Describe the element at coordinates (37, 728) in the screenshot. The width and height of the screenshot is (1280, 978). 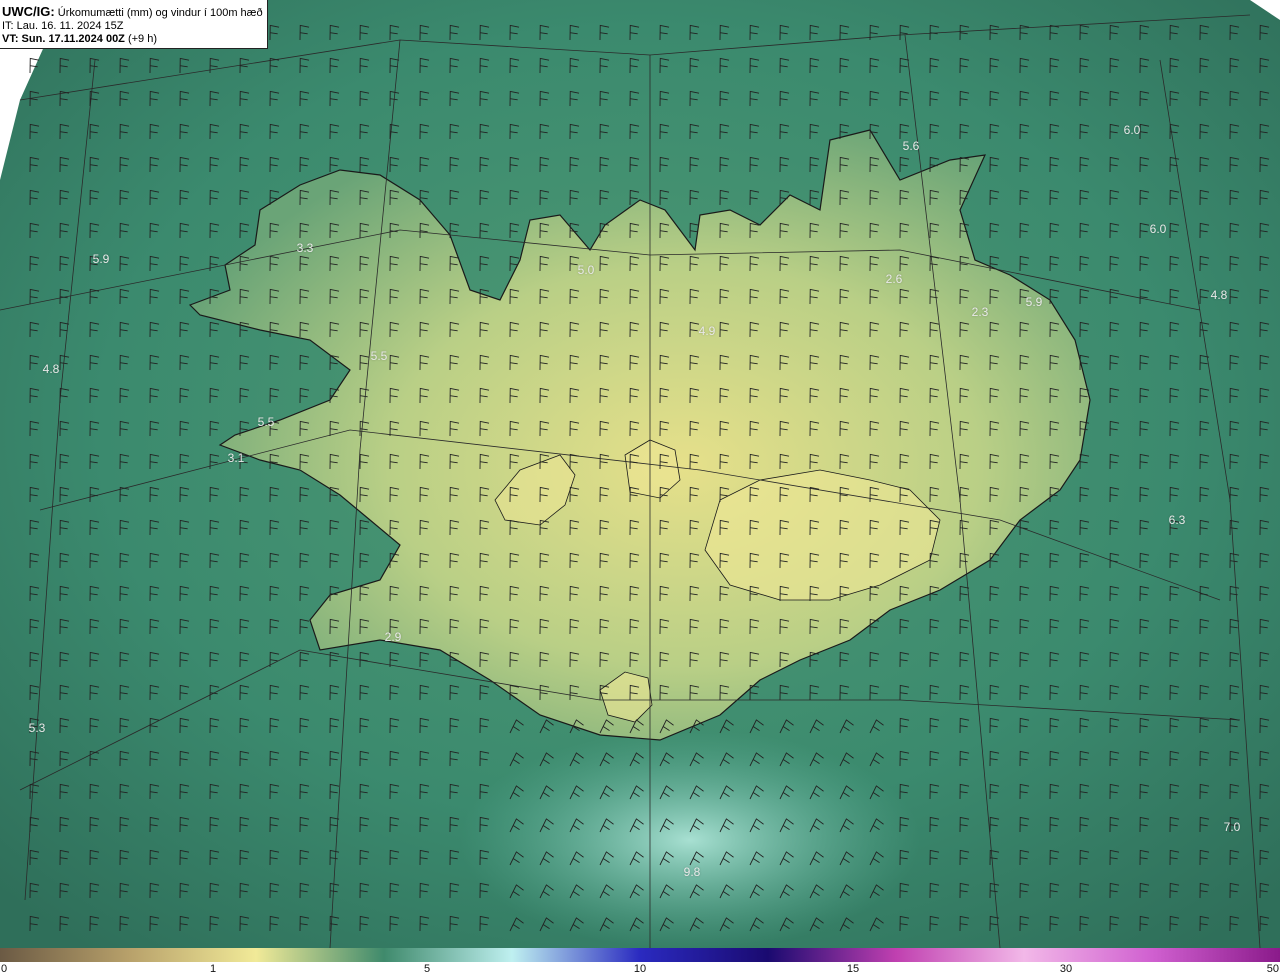
I see `value-label: 5.3` at that location.